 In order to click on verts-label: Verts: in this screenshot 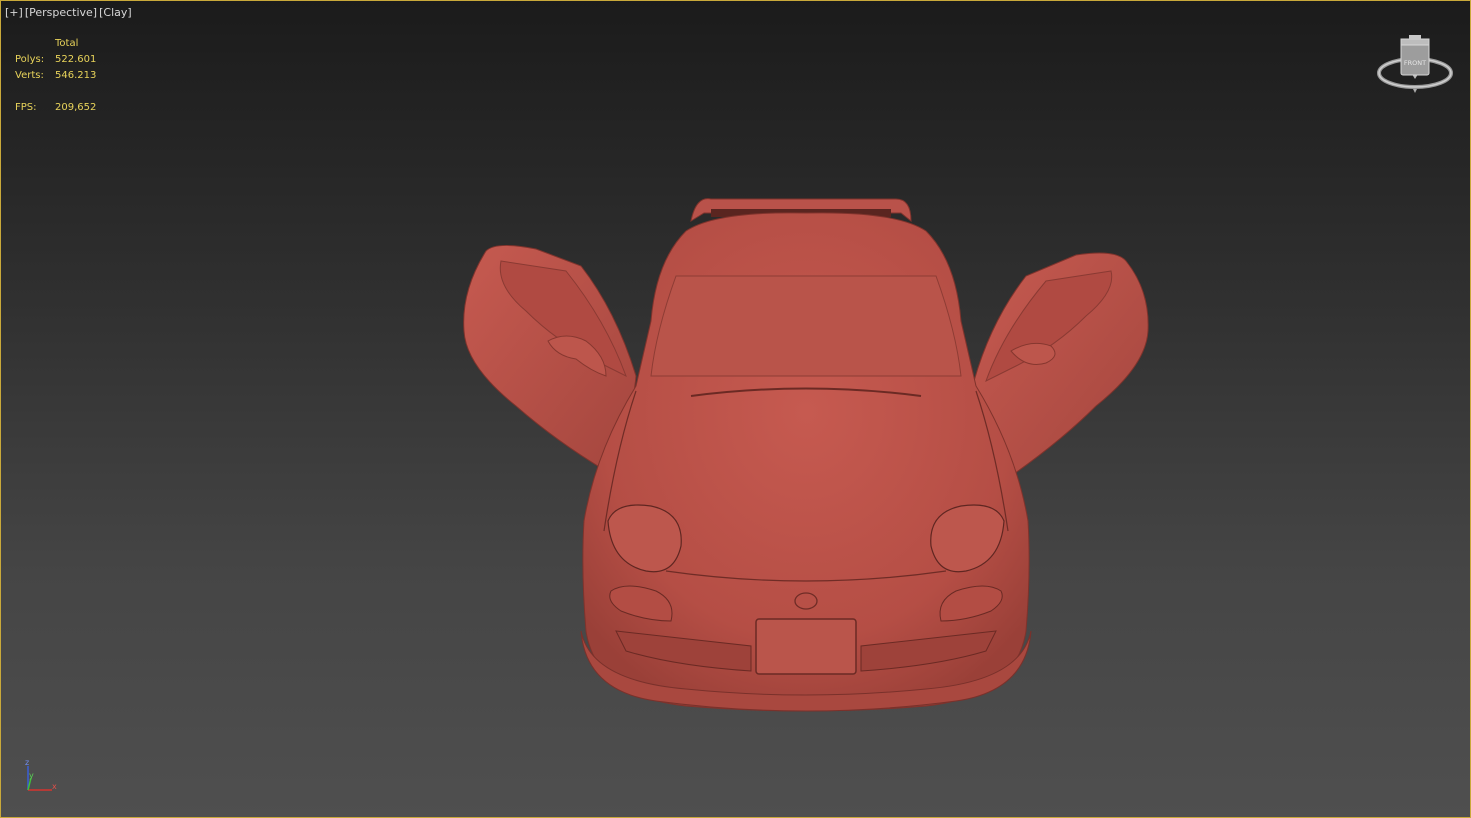, I will do `click(29, 75)`.